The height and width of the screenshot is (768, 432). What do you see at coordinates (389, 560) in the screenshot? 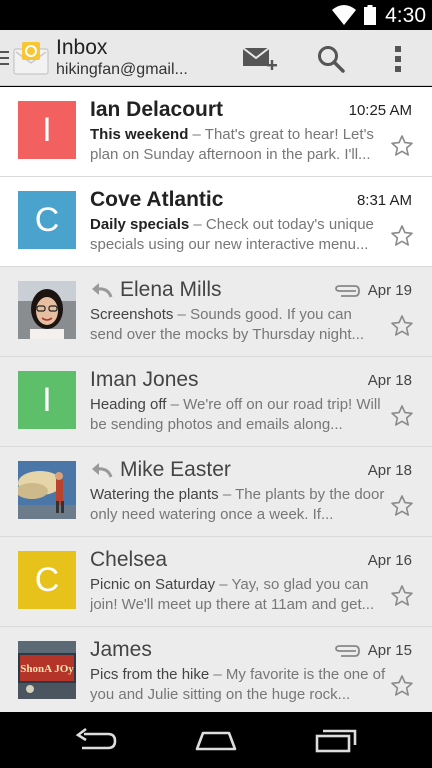
I see `email-time: Apr 16` at bounding box center [389, 560].